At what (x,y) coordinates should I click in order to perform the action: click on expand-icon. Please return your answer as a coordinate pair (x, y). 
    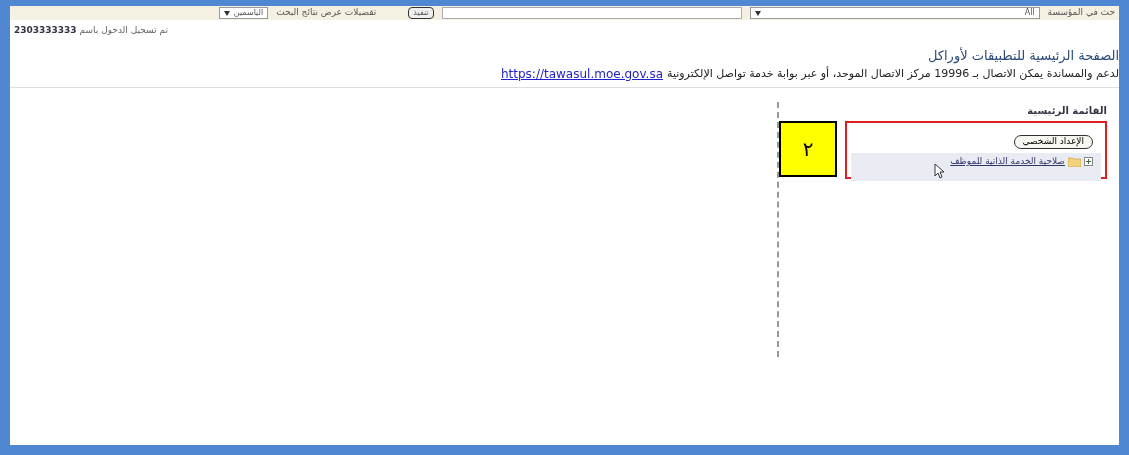
    Looking at the image, I should click on (1088, 162).